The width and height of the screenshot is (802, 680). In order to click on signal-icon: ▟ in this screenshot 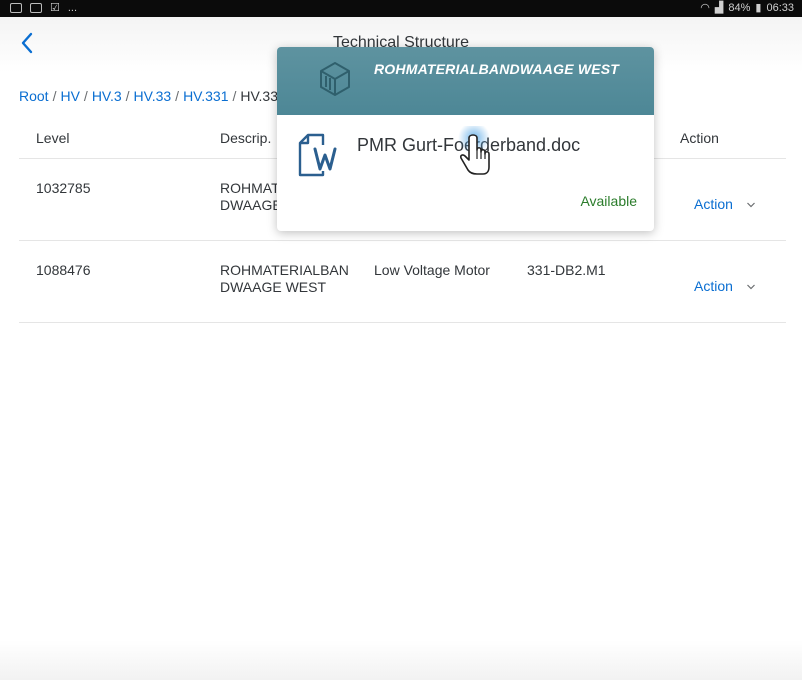, I will do `click(719, 8)`.